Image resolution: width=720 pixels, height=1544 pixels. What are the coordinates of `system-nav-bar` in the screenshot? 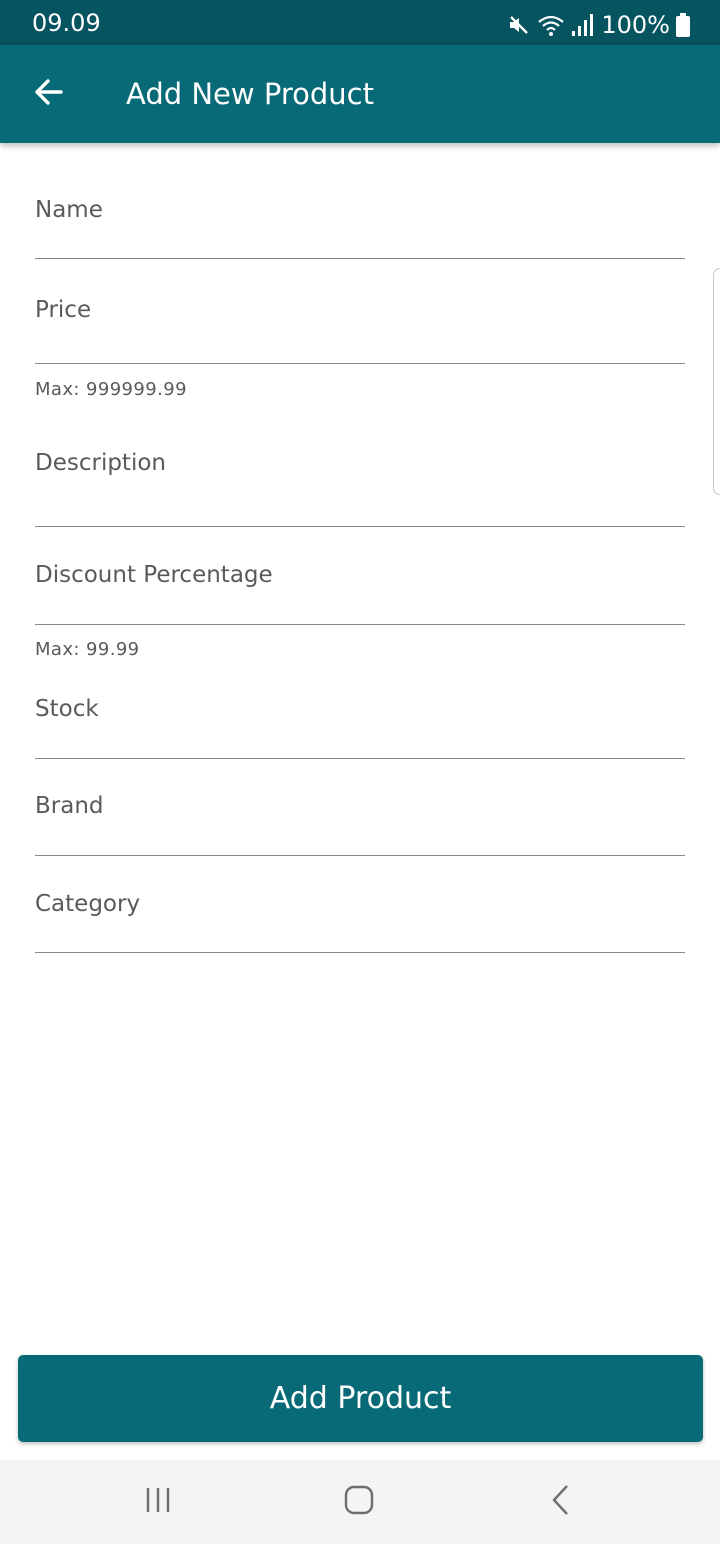 It's located at (360, 1502).